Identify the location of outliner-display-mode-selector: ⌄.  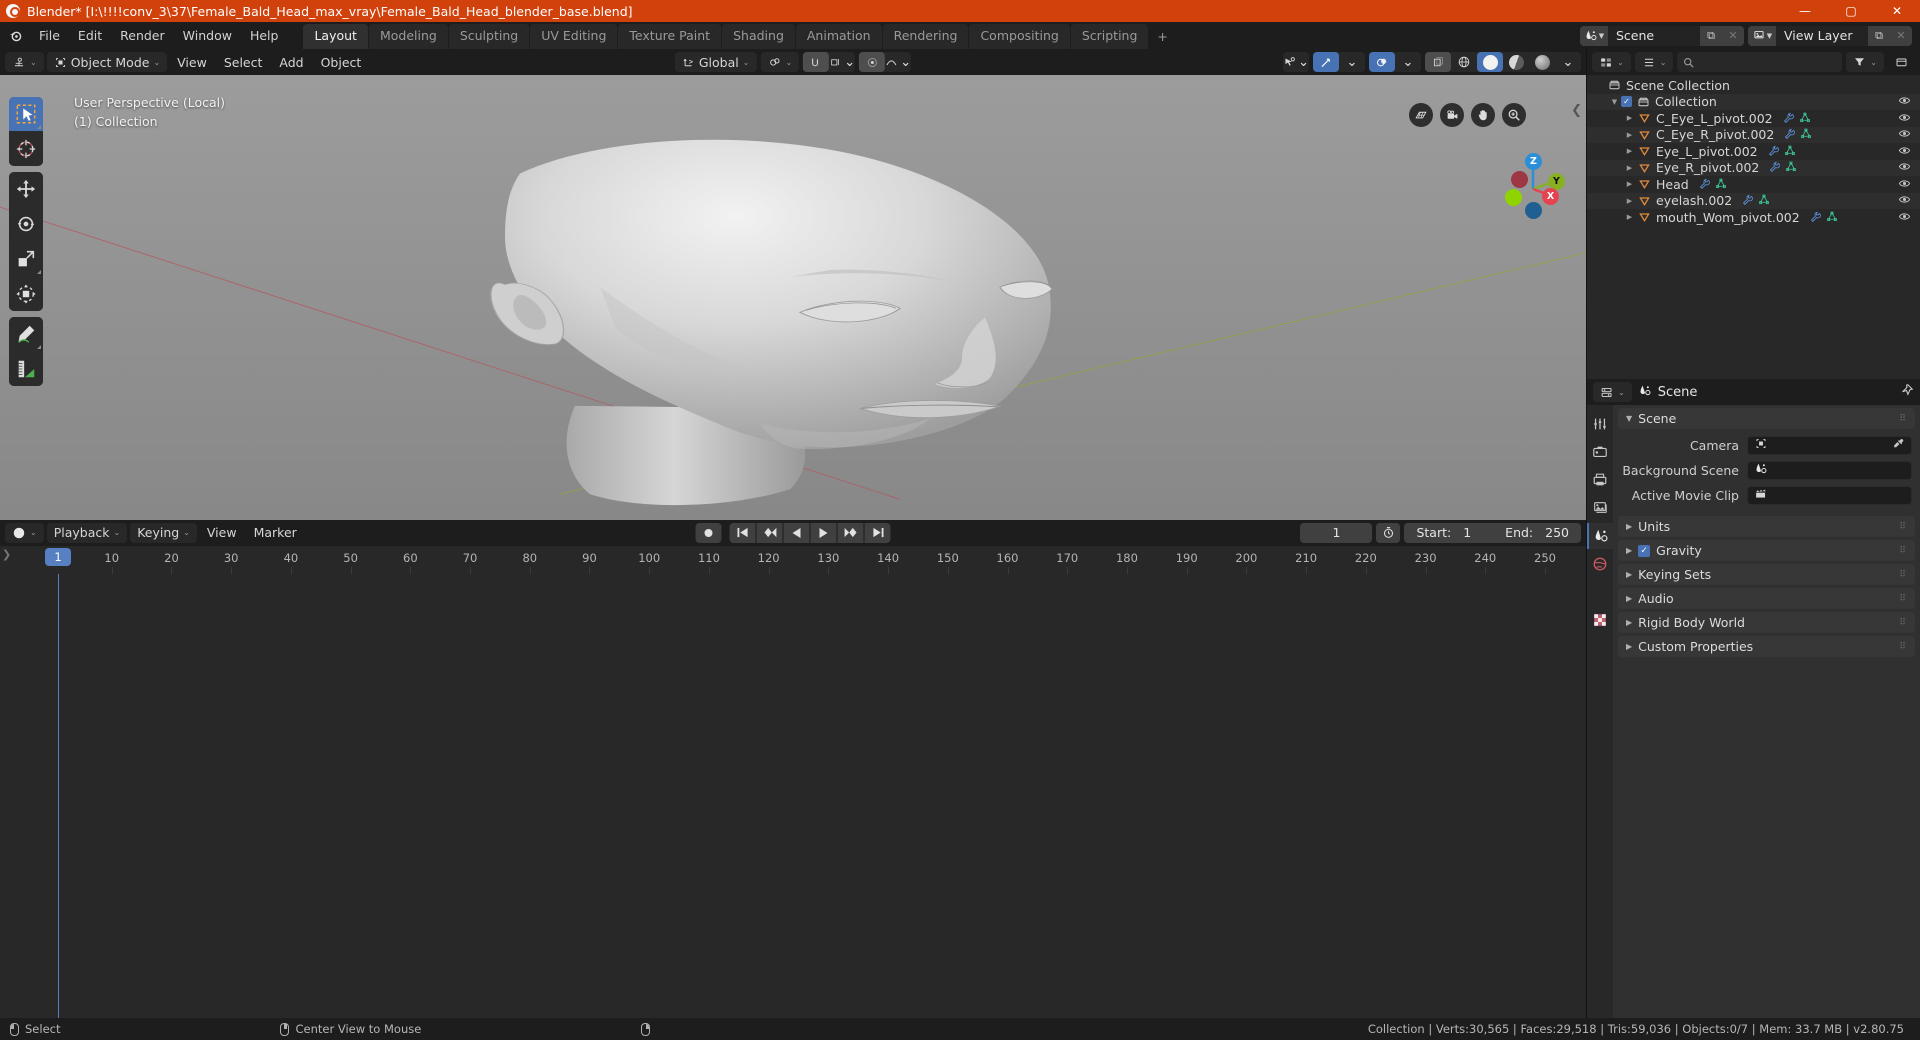
(1654, 62).